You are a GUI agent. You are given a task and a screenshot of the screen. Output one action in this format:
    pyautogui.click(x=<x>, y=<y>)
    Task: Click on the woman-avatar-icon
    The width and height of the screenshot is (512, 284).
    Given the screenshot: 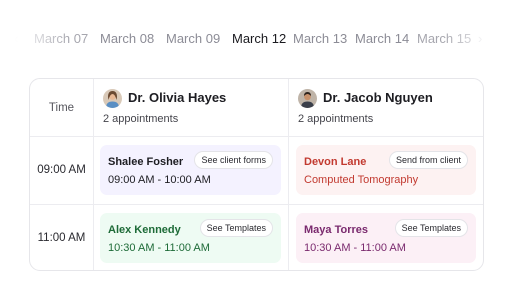 What is the action you would take?
    pyautogui.click(x=112, y=98)
    